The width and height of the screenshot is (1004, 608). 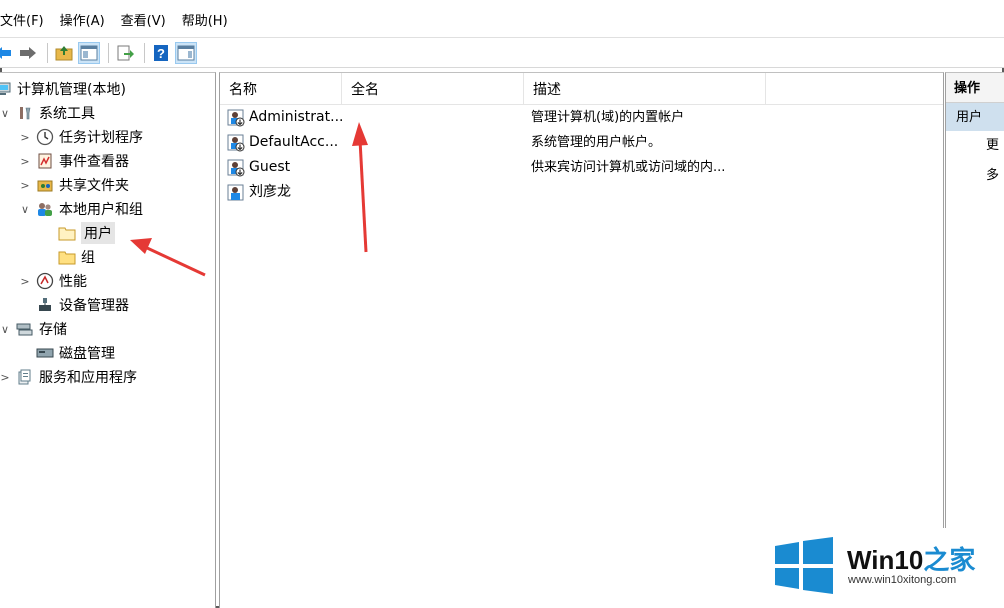 I want to click on watermark-brand: Win10之家, so click(x=911, y=558).